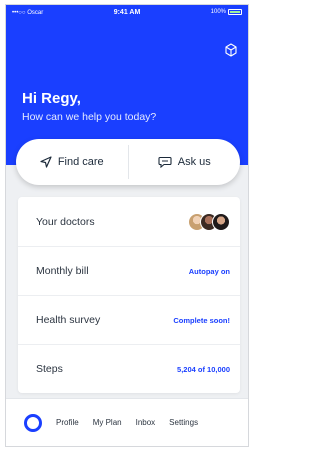 This screenshot has height=451, width=320. Describe the element at coordinates (65, 221) in the screenshot. I see `doctors-label: Your doctors` at that location.